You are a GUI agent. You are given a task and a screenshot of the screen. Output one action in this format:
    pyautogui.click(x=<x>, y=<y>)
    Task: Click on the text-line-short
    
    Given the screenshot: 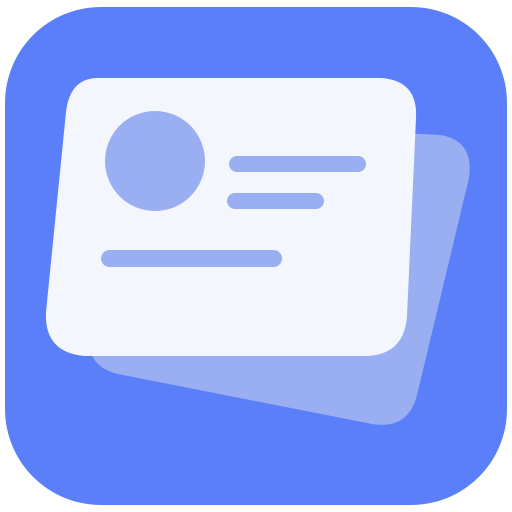 What is the action you would take?
    pyautogui.click(x=275, y=201)
    